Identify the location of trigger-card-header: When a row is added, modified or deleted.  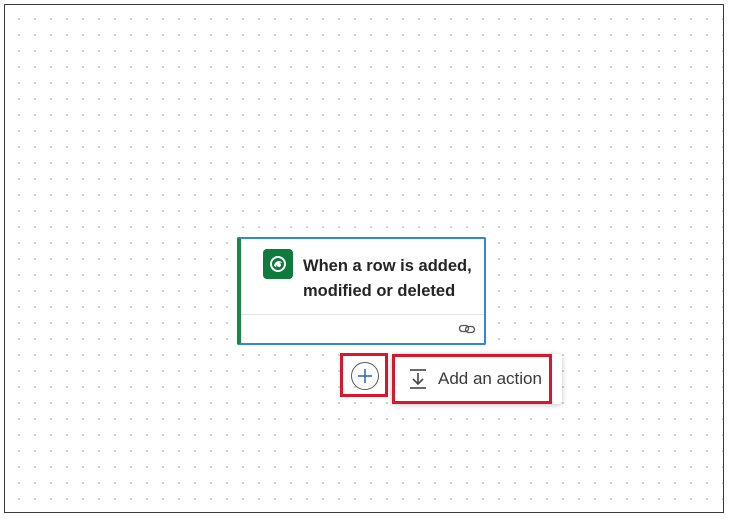
(362, 276).